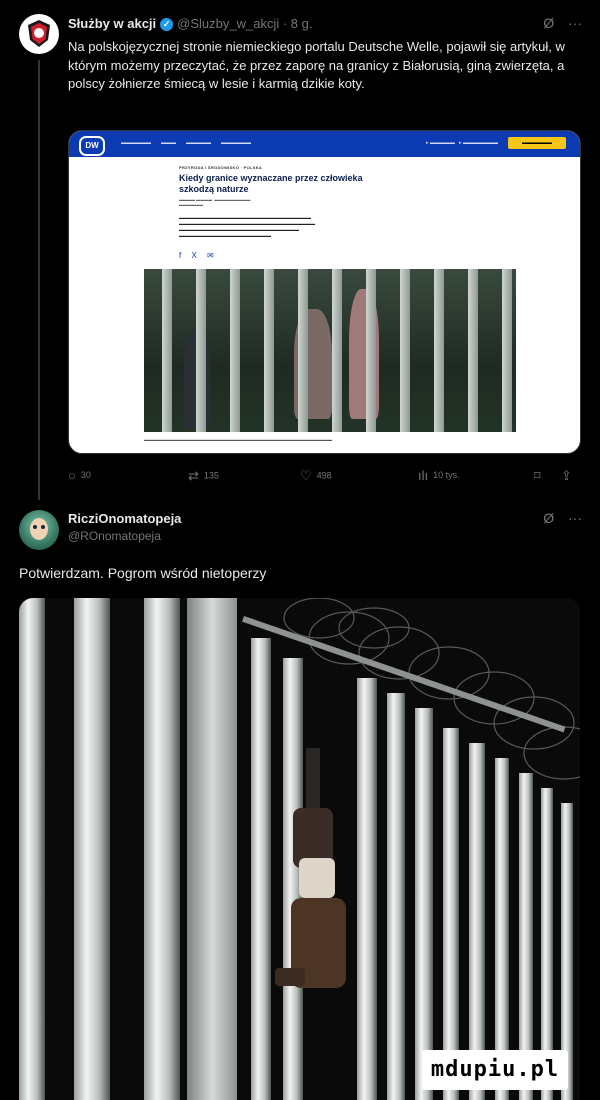 This screenshot has height=1100, width=600. I want to click on author-name: RicziOnomatopeja, so click(124, 518).